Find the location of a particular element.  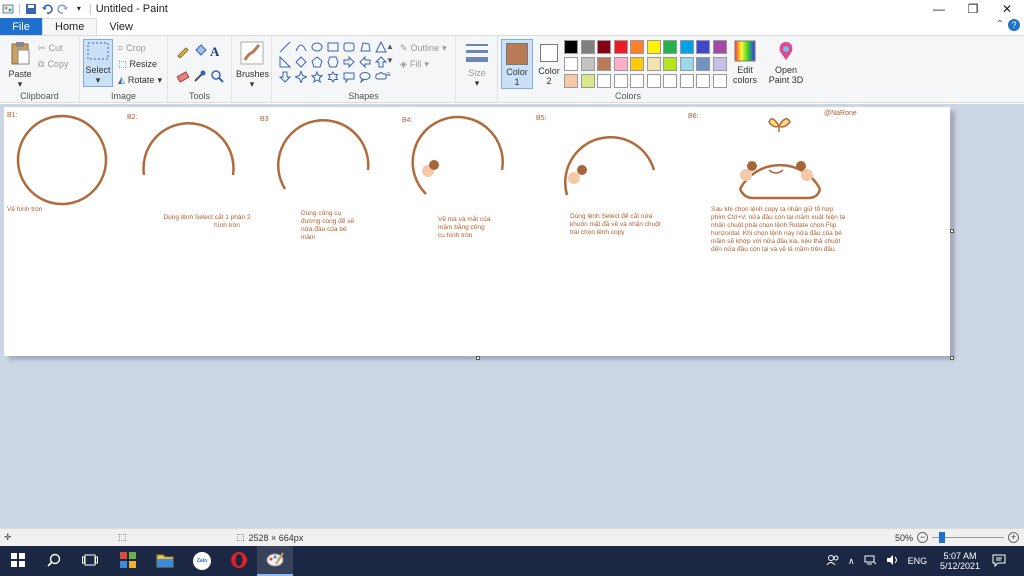

zoom-slider-thumb is located at coordinates (942, 537).